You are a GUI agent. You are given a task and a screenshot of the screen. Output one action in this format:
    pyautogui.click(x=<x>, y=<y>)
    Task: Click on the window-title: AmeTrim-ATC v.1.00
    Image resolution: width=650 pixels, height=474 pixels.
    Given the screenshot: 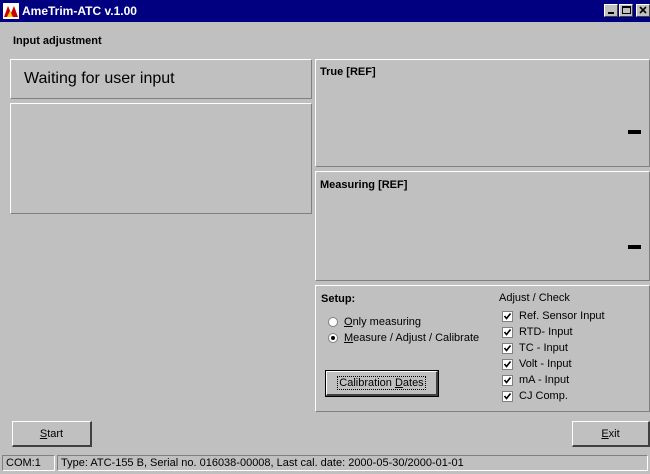 What is the action you would take?
    pyautogui.click(x=79, y=11)
    